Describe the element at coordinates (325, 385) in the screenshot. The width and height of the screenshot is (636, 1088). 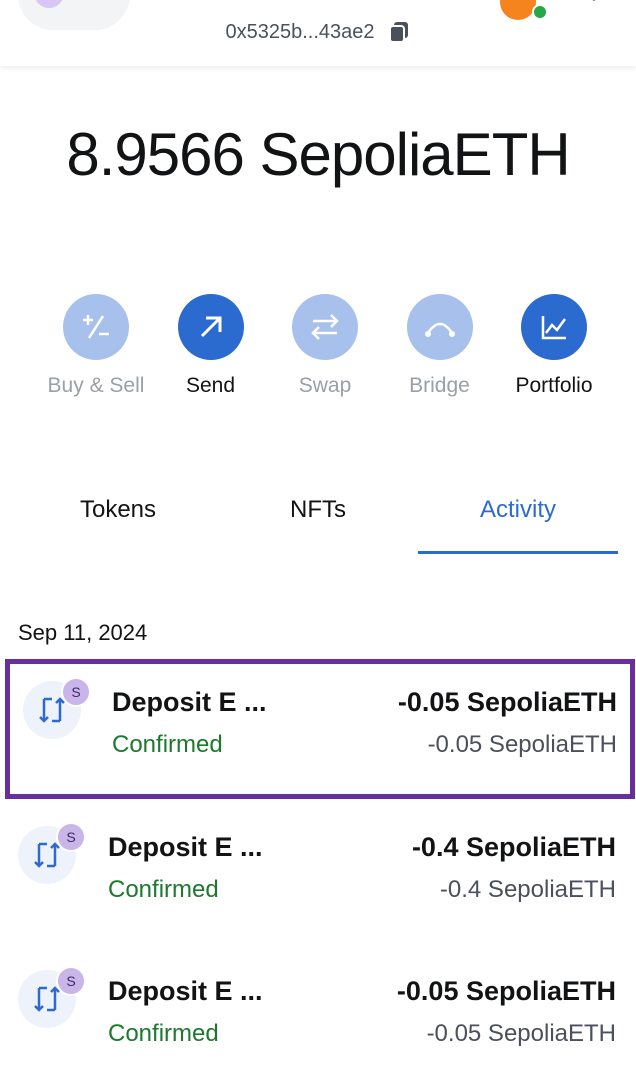
I see `swap-label: Swap` at that location.